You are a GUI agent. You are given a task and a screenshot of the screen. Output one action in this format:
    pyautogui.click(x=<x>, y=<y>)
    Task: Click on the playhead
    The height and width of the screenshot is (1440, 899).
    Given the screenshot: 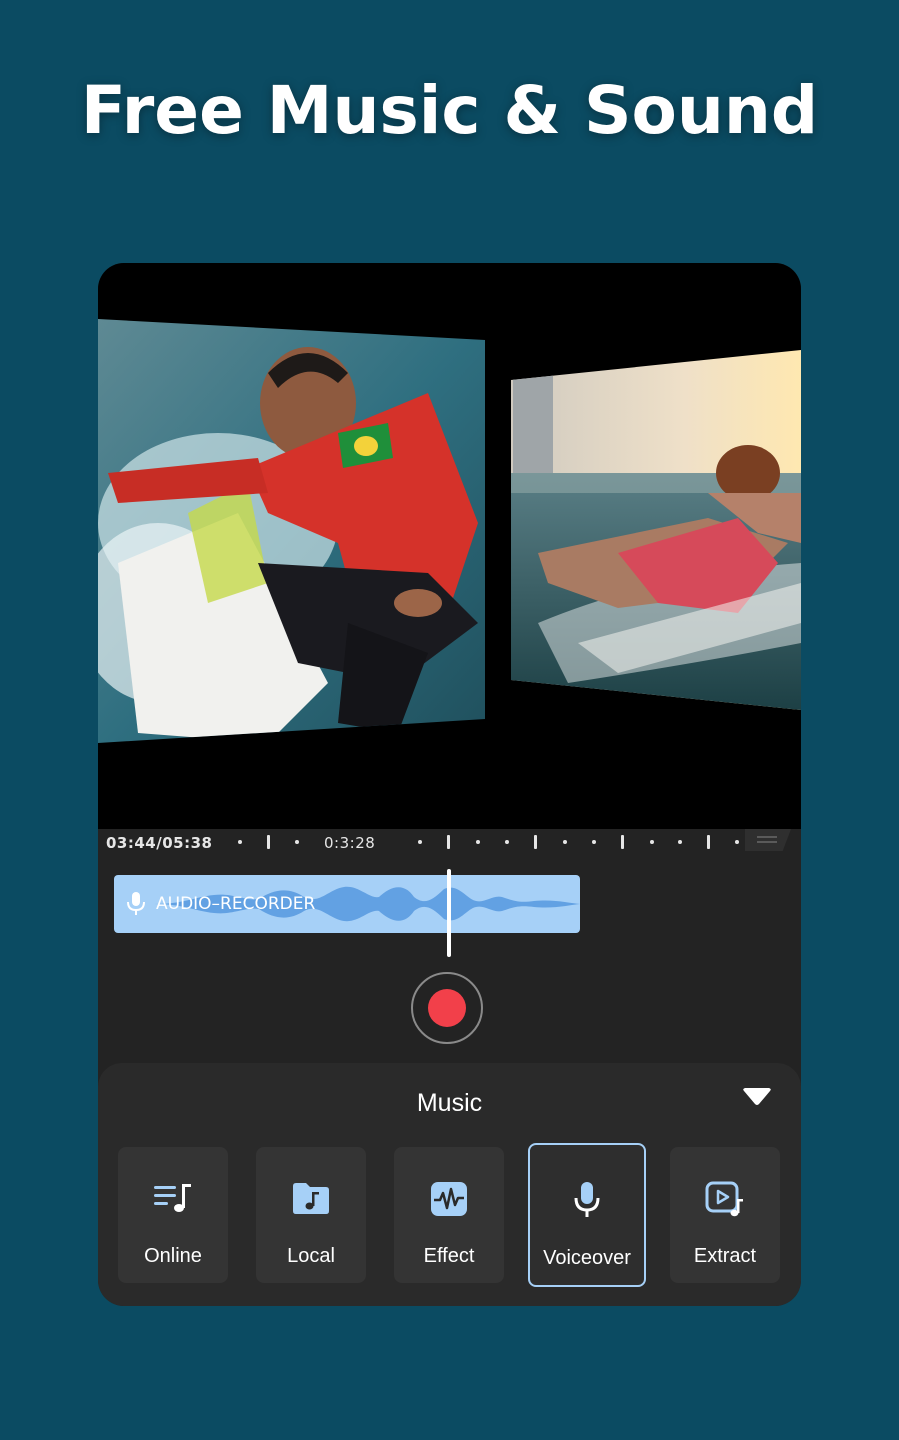 What is the action you would take?
    pyautogui.click(x=449, y=913)
    